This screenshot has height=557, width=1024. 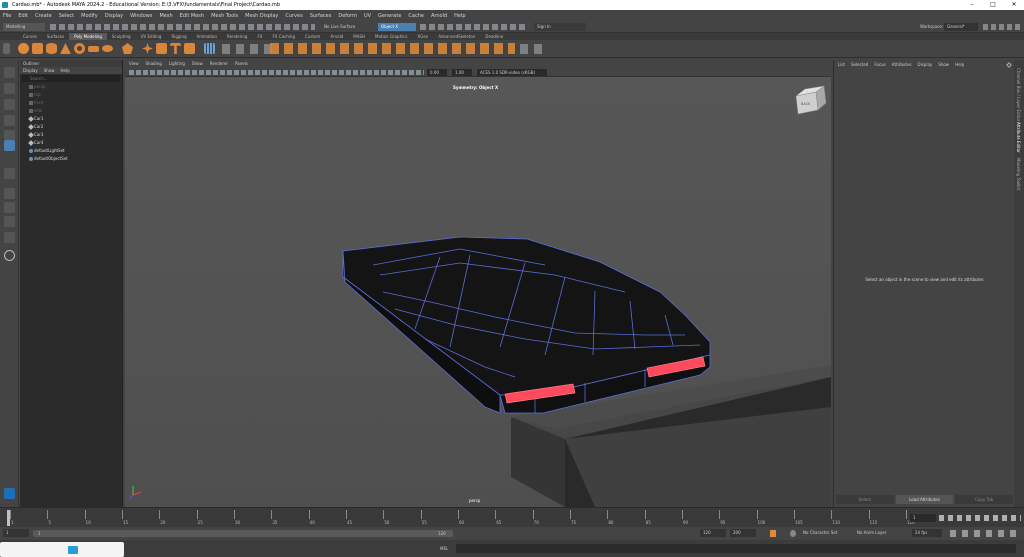 I want to click on poly-cube-icon, so click(x=37, y=48).